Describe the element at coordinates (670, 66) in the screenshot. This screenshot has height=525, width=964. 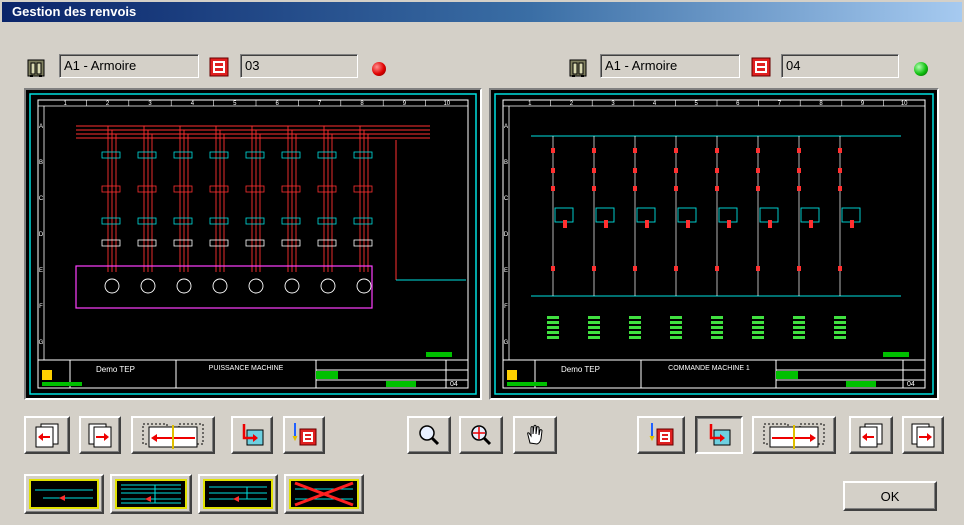
I see `right-cabinet-field: A1 - Armoire` at that location.